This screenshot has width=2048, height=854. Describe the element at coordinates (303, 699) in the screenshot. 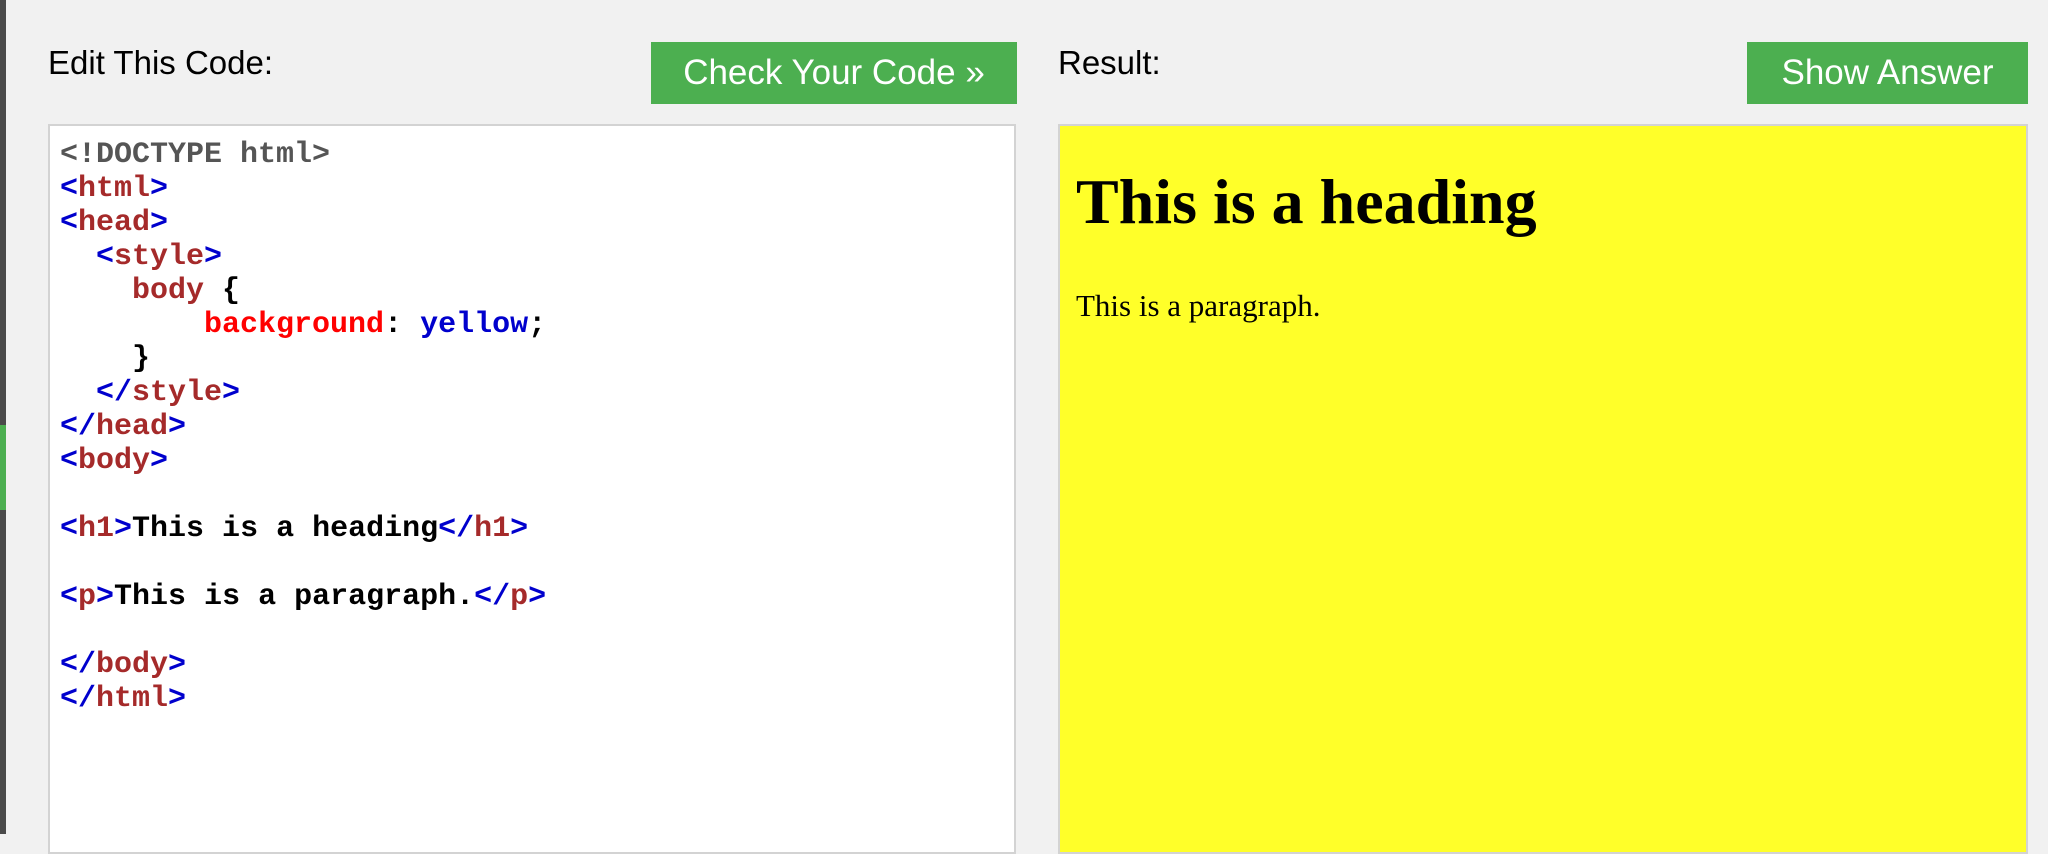

I see `code-line: </html>` at that location.